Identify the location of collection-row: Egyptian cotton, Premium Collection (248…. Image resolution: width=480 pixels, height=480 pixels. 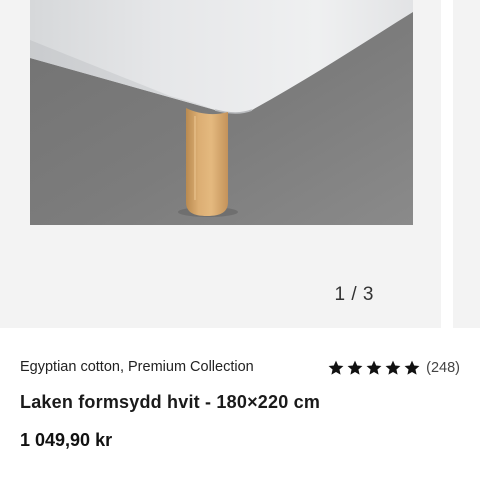
(240, 368).